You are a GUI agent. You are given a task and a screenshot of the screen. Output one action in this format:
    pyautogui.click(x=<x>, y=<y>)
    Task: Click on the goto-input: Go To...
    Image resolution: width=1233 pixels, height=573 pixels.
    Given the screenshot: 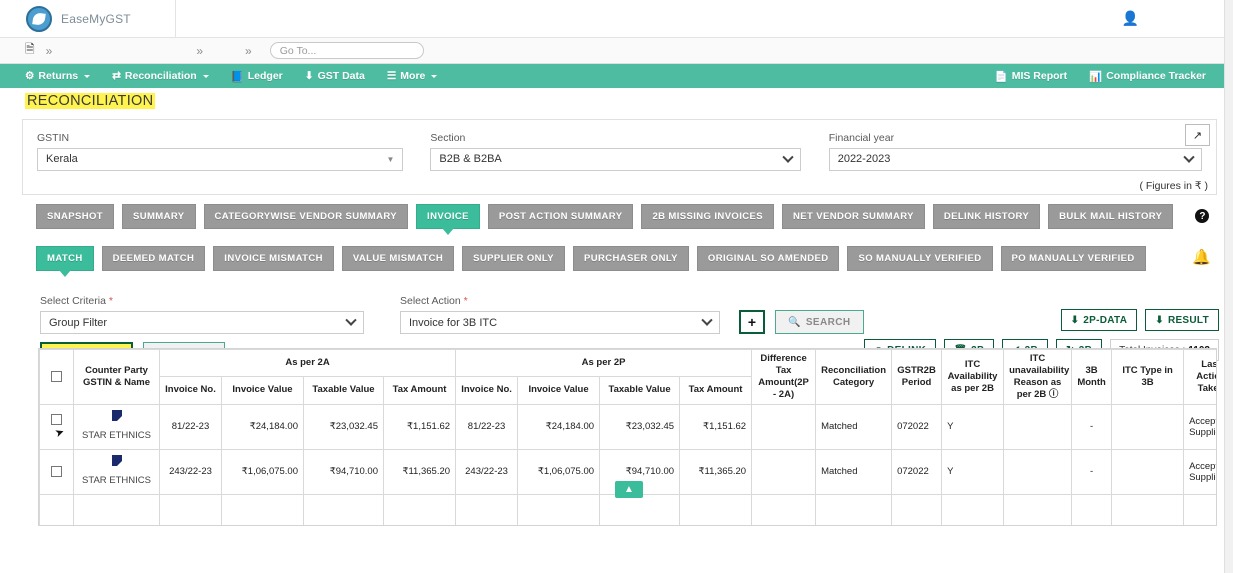 What is the action you would take?
    pyautogui.click(x=346, y=50)
    